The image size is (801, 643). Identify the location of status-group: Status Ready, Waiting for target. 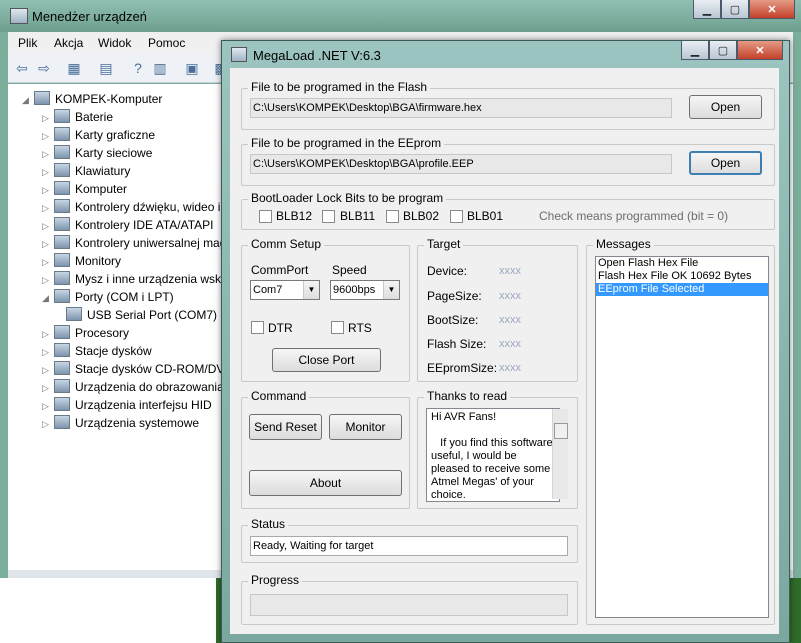
(409, 540).